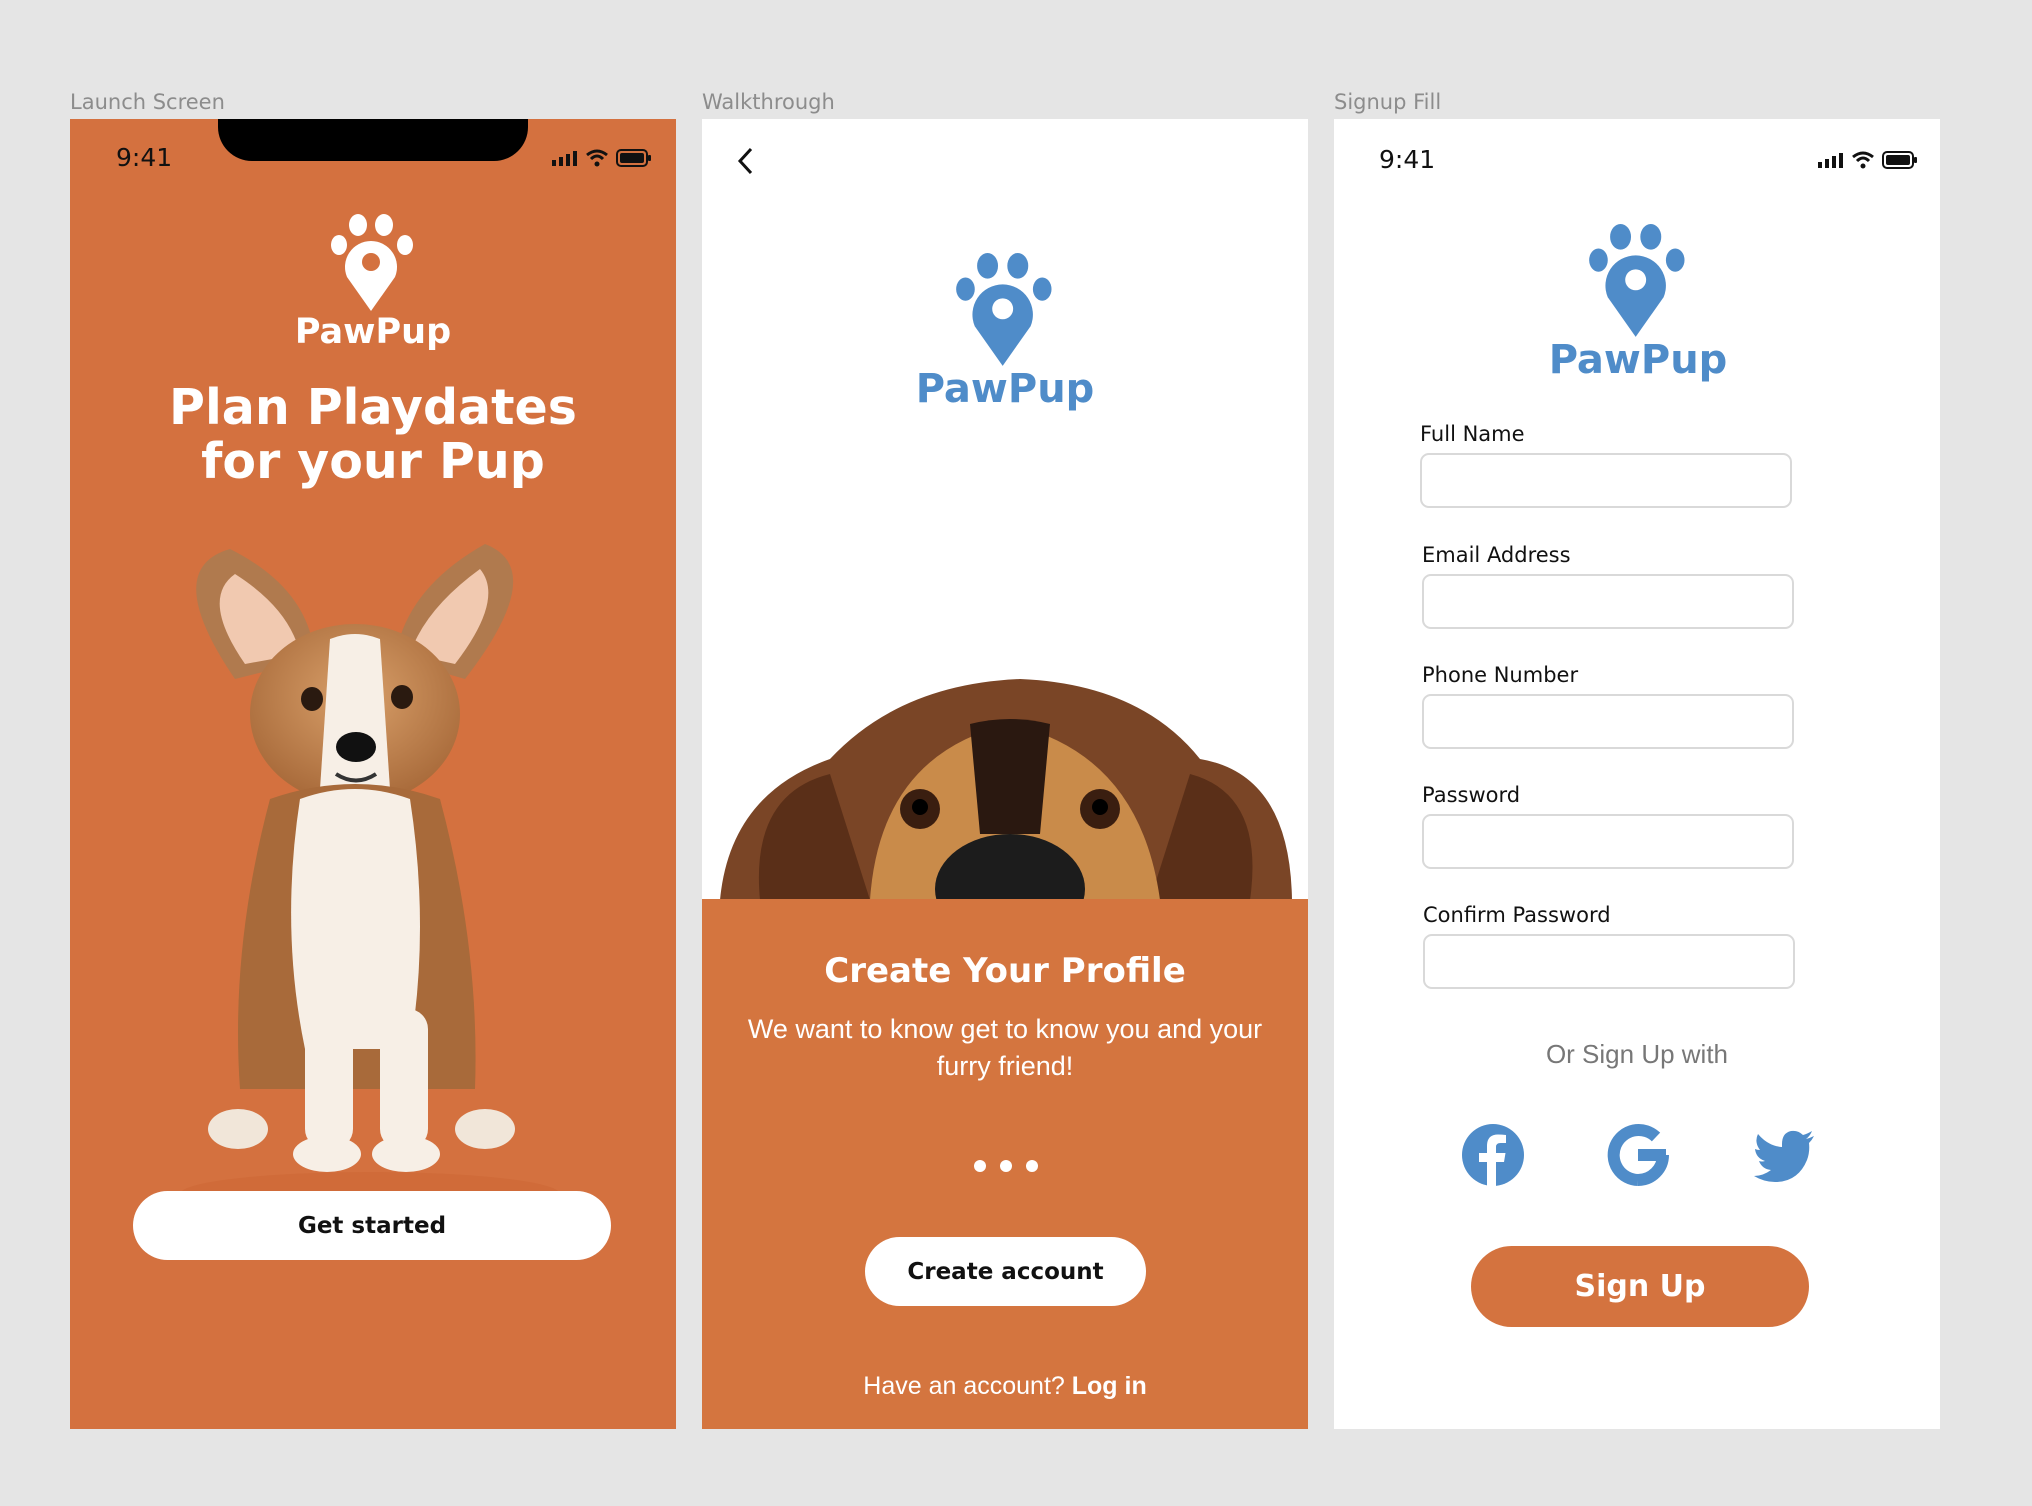  Describe the element at coordinates (1608, 721) in the screenshot. I see `phone-field` at that location.